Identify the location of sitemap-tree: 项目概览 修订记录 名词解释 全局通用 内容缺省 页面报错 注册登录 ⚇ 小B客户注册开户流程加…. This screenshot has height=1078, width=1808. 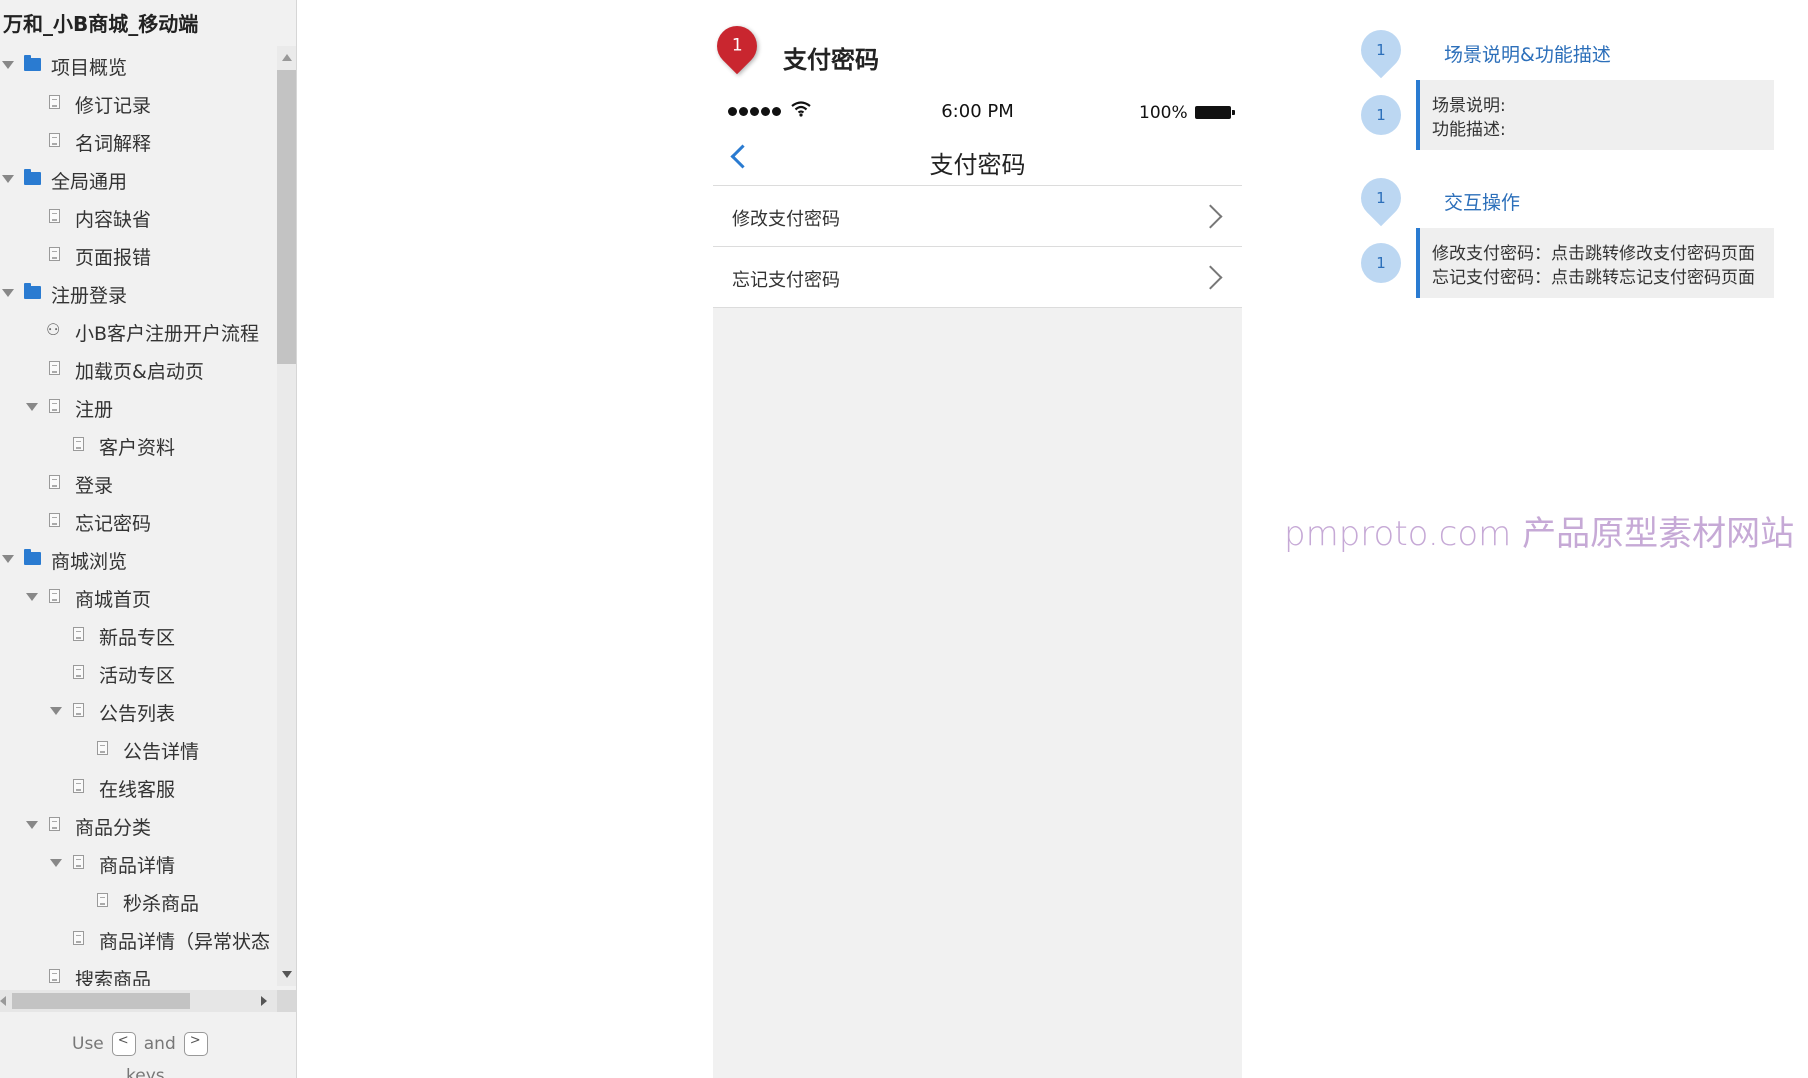
(138, 516).